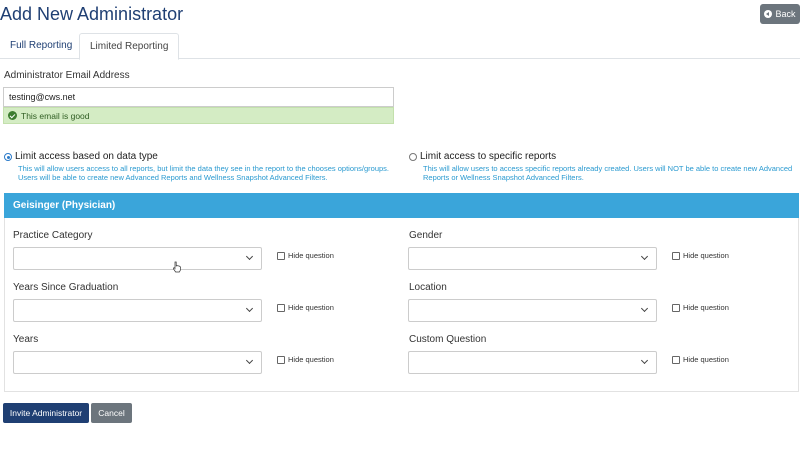  Describe the element at coordinates (401, 205) in the screenshot. I see `group-header: Geisinger (Physician)` at that location.